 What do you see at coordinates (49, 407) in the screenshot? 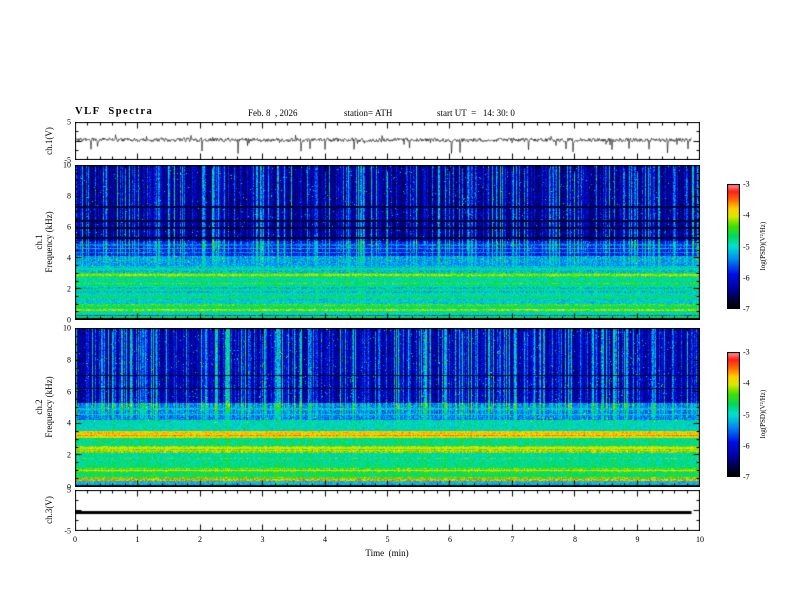
I see `ch2-axis-label-line2: Frequency (kHz)` at bounding box center [49, 407].